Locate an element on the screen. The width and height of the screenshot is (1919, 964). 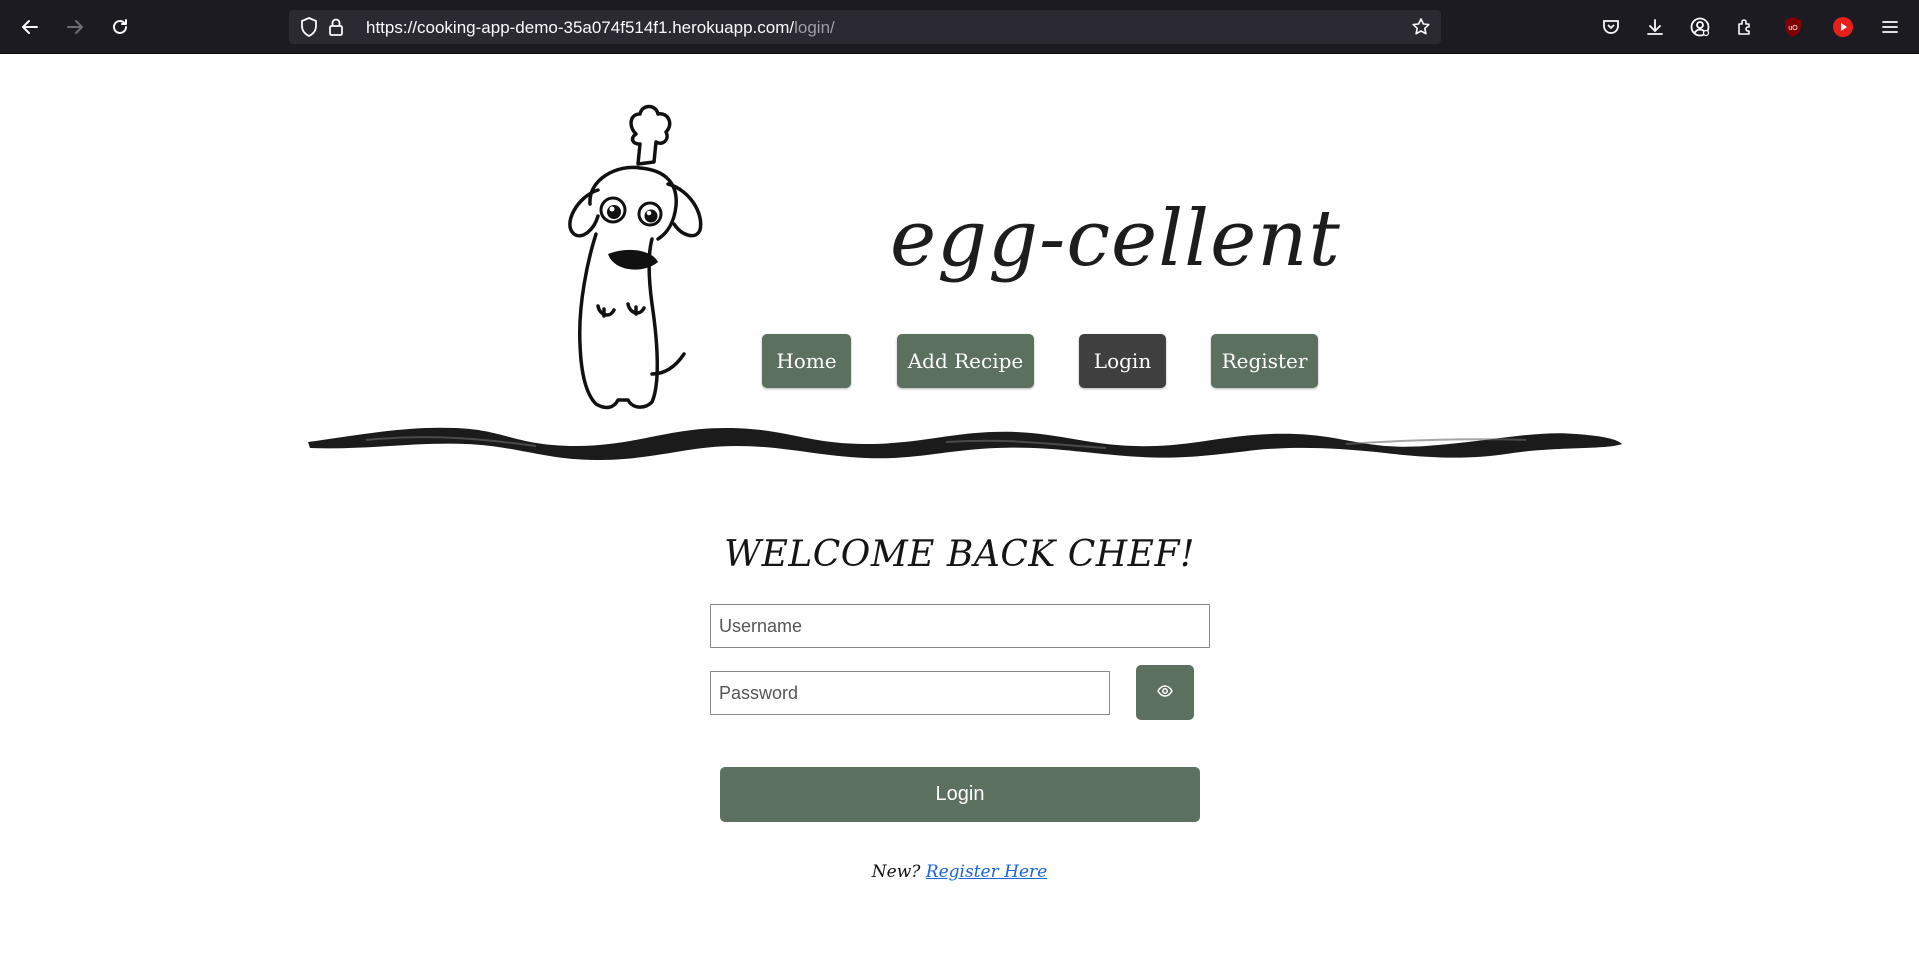
nav-home-button: Home is located at coordinates (806, 361).